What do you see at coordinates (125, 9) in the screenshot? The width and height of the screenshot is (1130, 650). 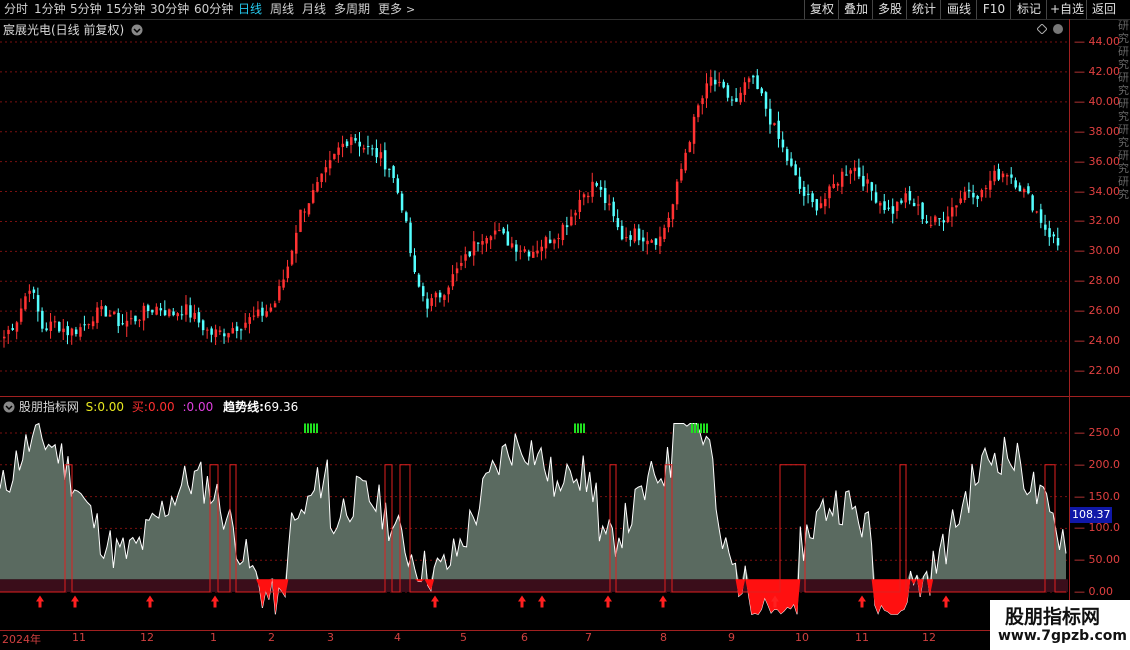 I see `period-tab-3: 15分钟` at bounding box center [125, 9].